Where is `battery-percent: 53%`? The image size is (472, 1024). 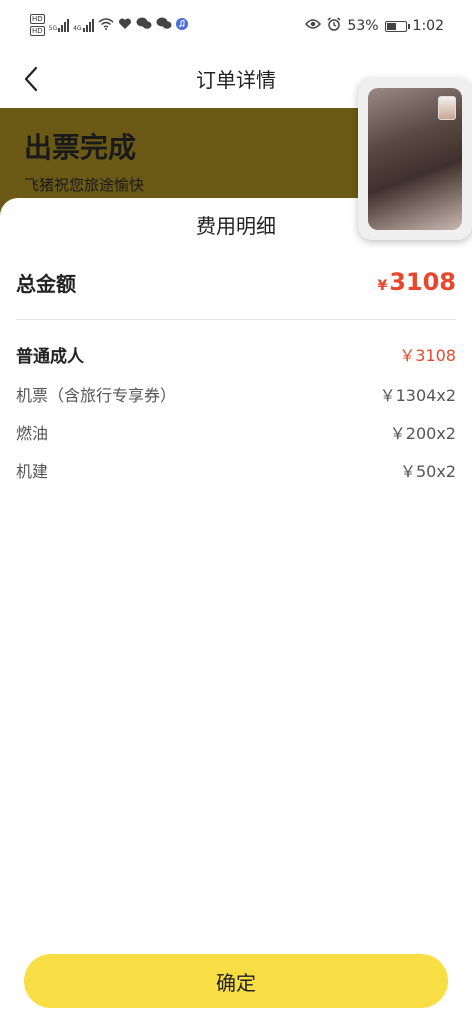 battery-percent: 53% is located at coordinates (363, 26).